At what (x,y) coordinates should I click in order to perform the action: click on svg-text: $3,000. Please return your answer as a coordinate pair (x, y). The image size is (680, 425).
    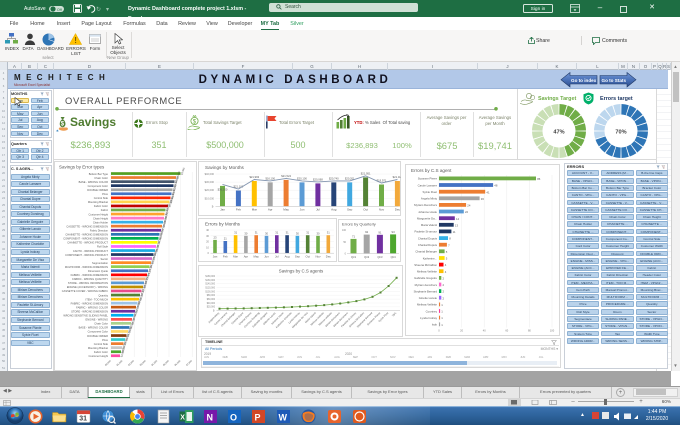
    Looking at the image, I should click on (143, 363).